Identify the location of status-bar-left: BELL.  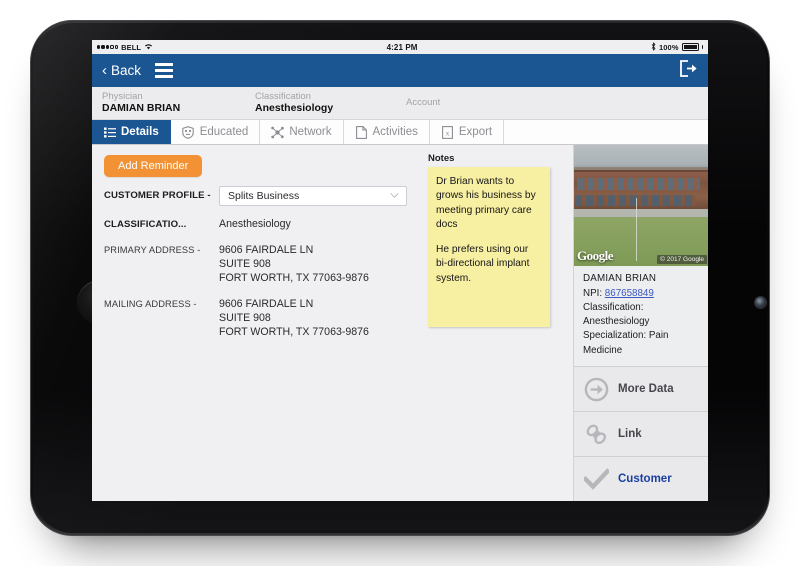
(125, 47).